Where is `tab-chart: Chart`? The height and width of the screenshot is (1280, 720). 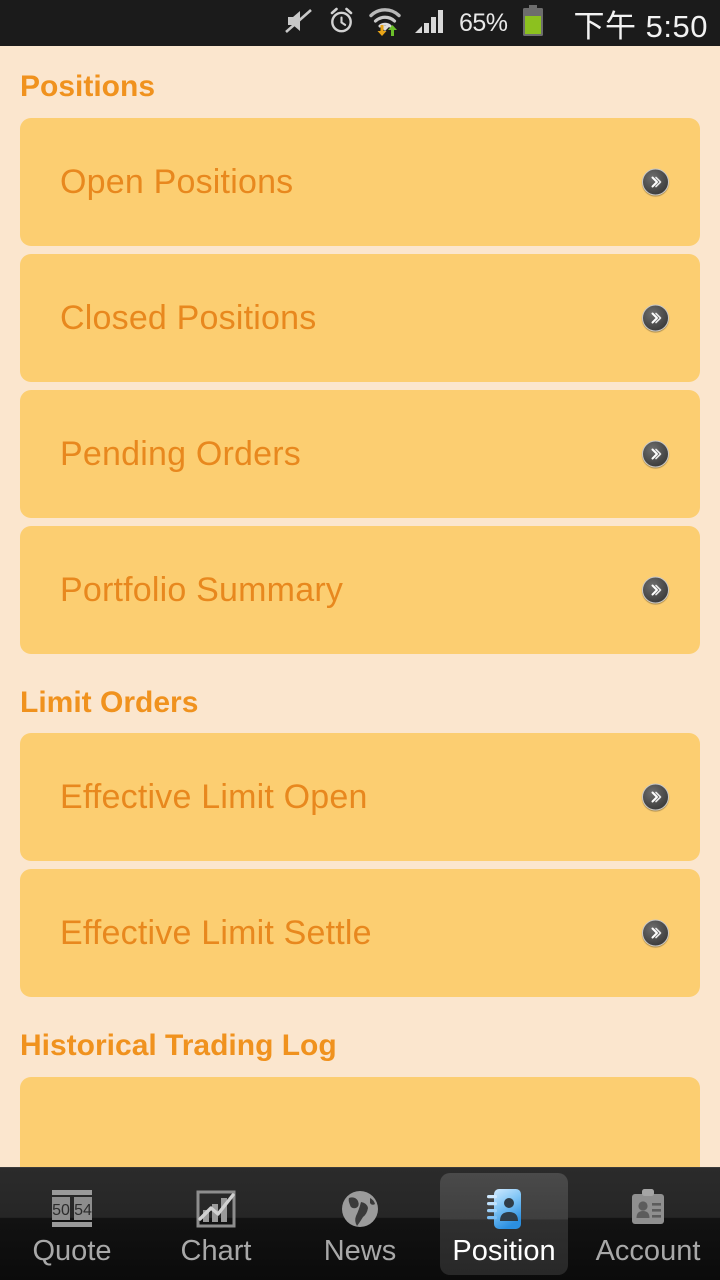
tab-chart: Chart is located at coordinates (216, 1224).